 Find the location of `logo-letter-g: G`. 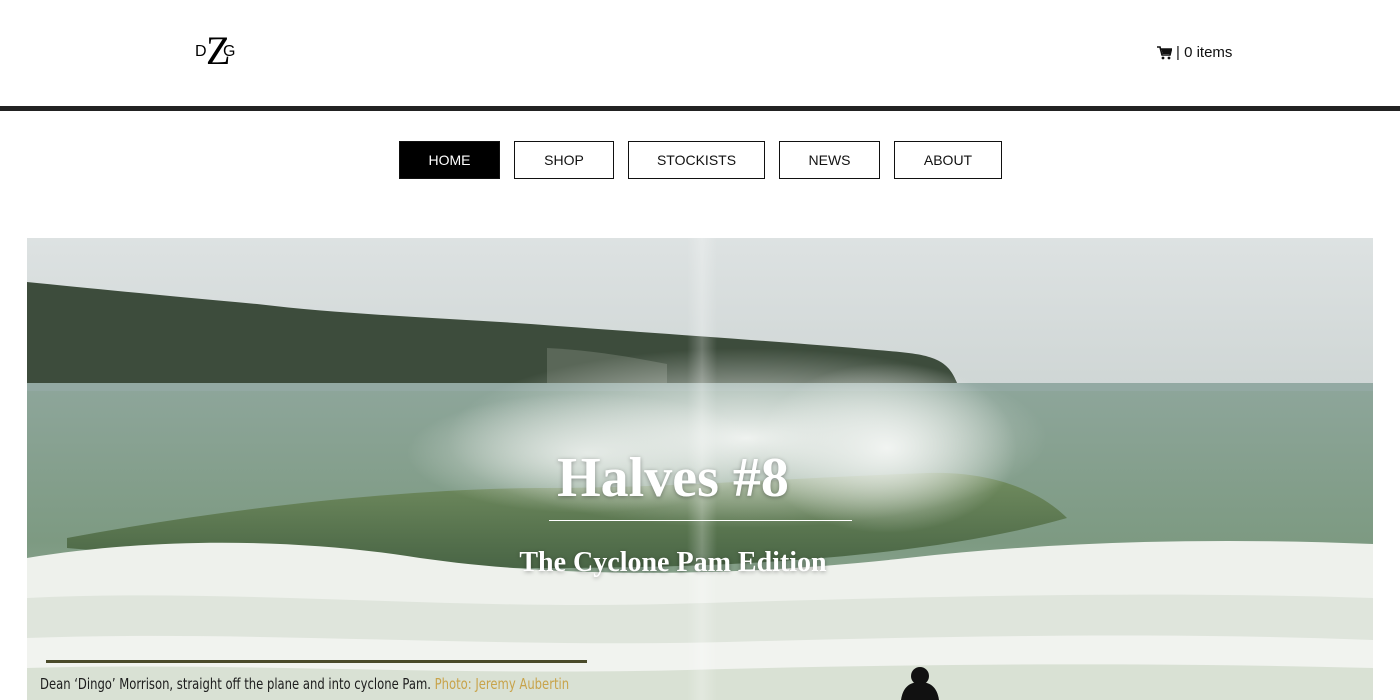

logo-letter-g: G is located at coordinates (229, 51).